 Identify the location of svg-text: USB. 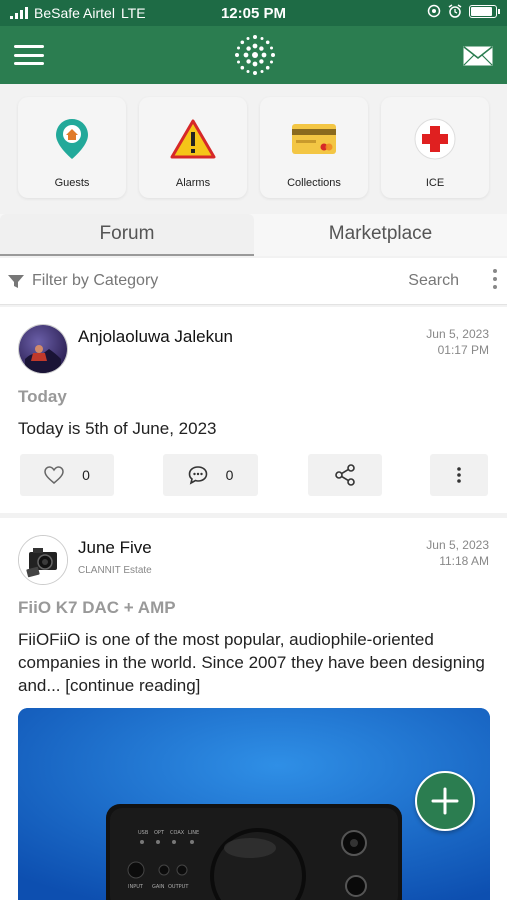
(143, 833).